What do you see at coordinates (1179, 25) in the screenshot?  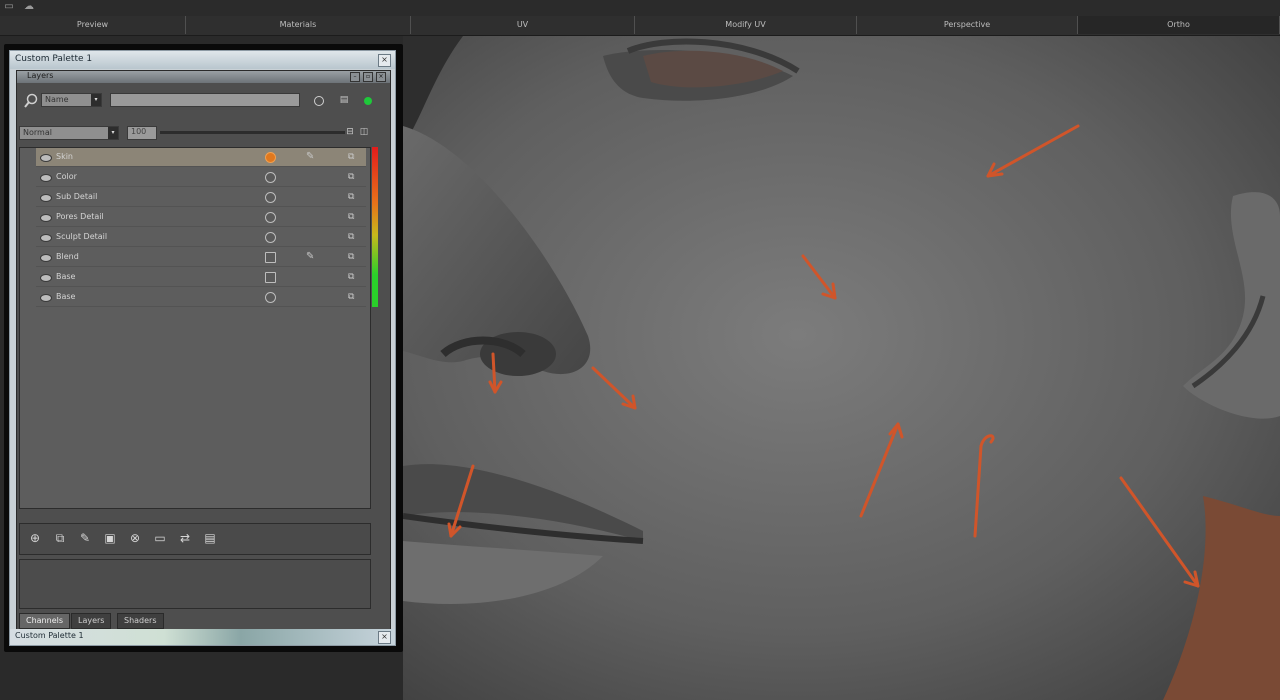 I see `tab-ortho: Ortho` at bounding box center [1179, 25].